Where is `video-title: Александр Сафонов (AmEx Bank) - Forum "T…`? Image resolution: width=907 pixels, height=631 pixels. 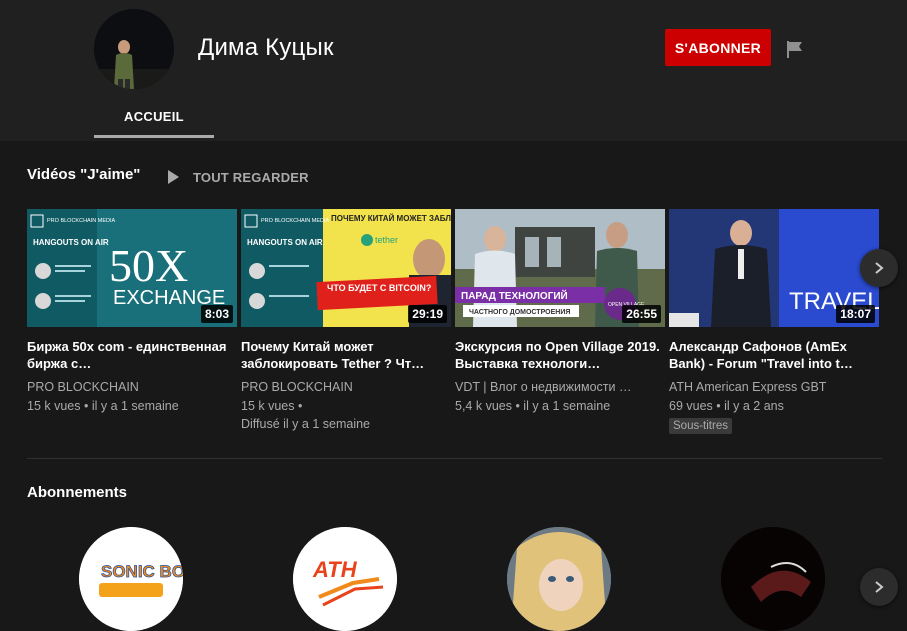 video-title: Александр Сафонов (AmEx Bank) - Forum "T… is located at coordinates (772, 355).